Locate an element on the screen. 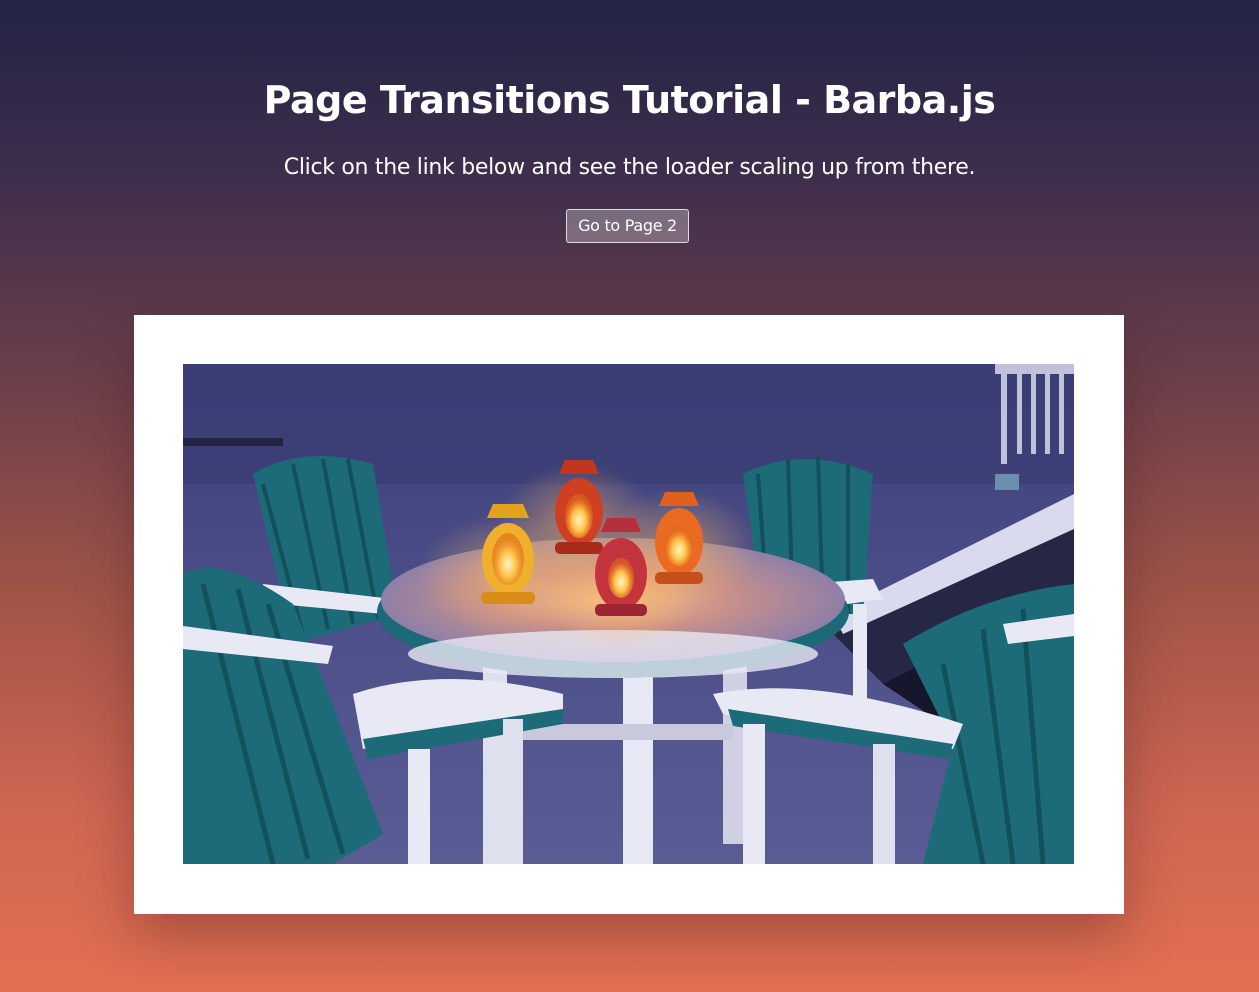 The height and width of the screenshot is (992, 1259). go-to-page-2-button: Go to Page 2 is located at coordinates (627, 226).